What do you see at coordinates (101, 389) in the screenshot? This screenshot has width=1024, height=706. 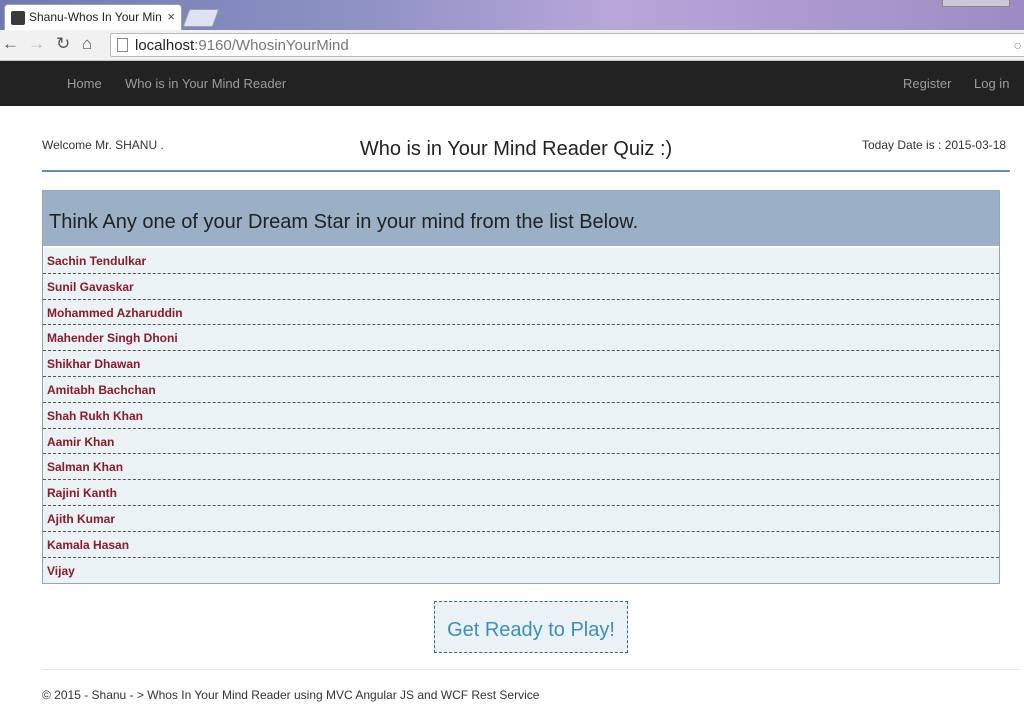 I see `star-name: Amitabh Bachchan` at bounding box center [101, 389].